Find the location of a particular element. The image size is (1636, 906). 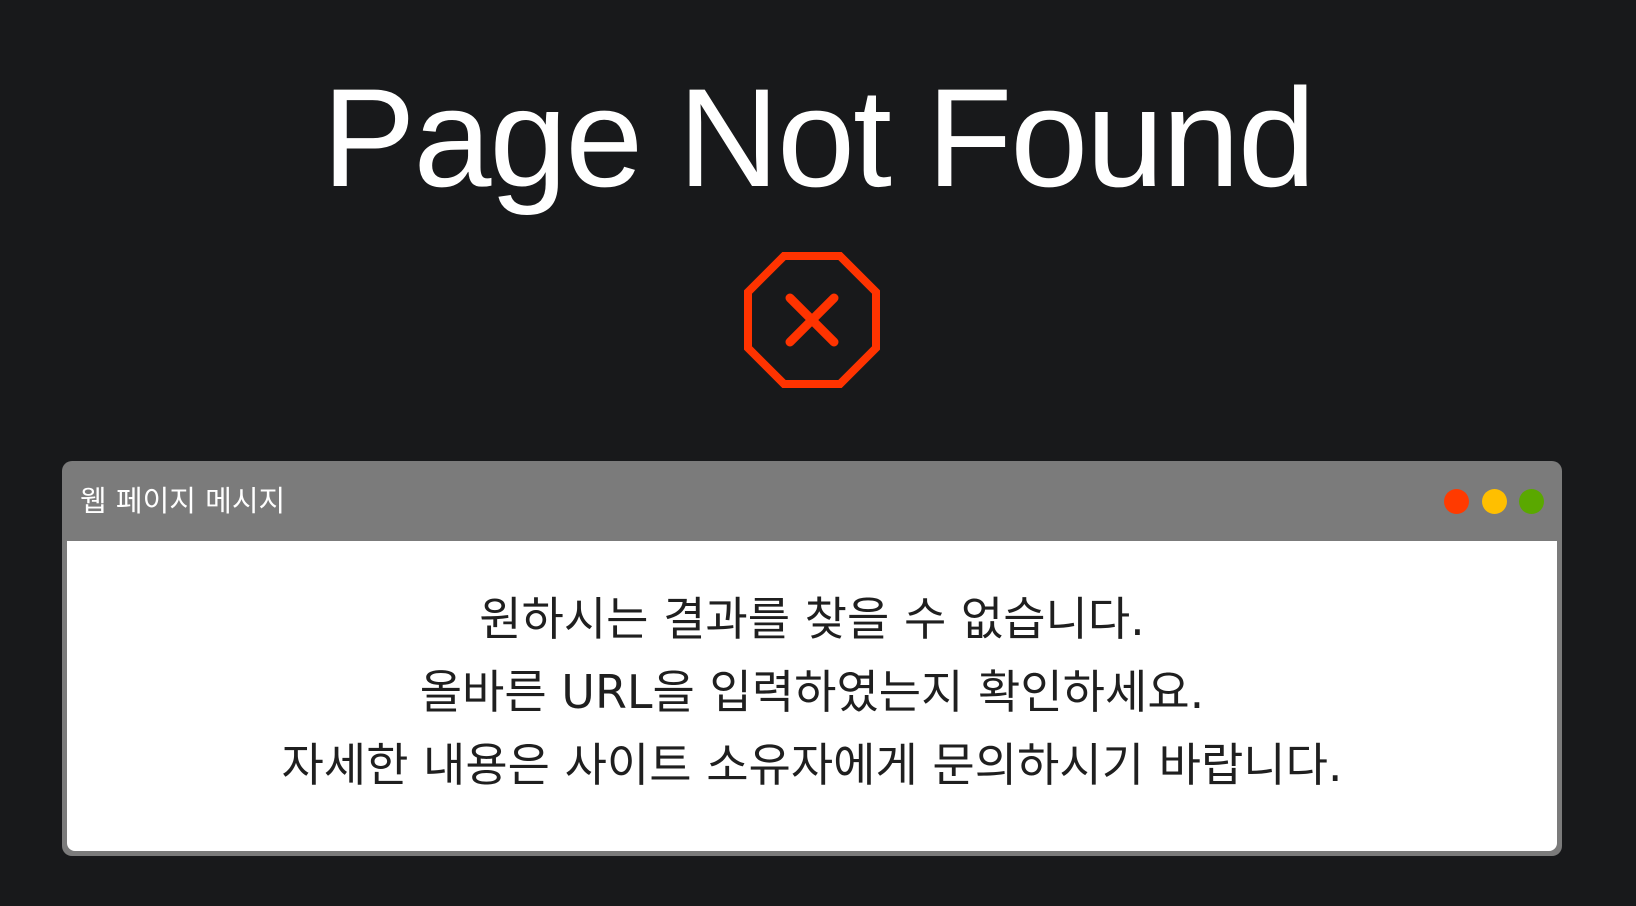

dialog-titlebar: 웹 페이지 메시지 is located at coordinates (812, 501).